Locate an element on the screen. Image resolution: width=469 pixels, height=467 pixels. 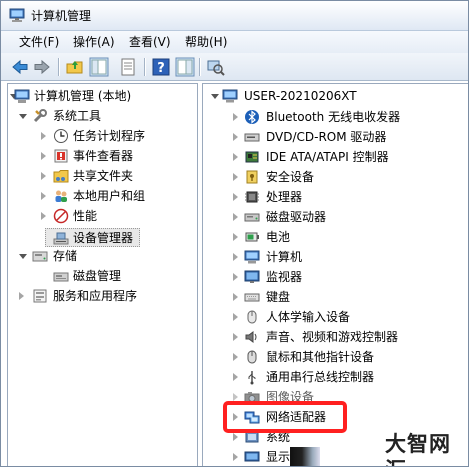
properties-icon is located at coordinates (128, 67).